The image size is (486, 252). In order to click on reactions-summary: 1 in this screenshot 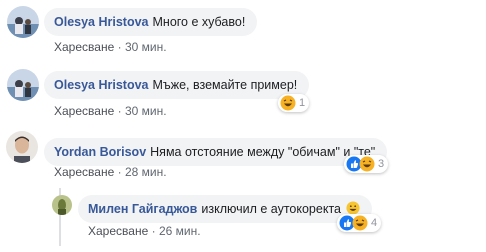, I will do `click(294, 103)`.